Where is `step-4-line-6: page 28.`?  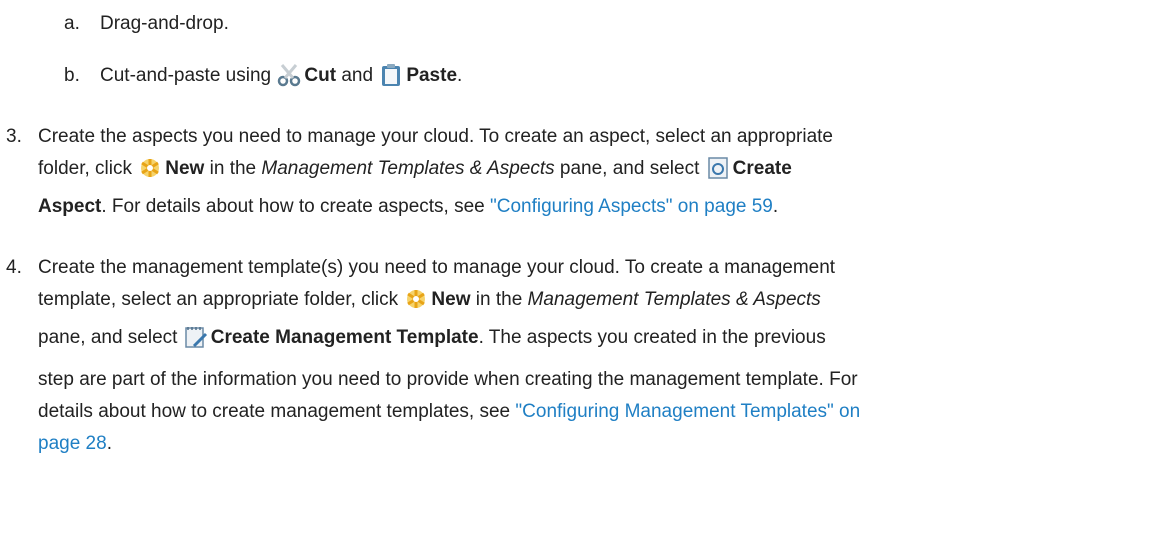
step-4-line-6: page 28. is located at coordinates (75, 443).